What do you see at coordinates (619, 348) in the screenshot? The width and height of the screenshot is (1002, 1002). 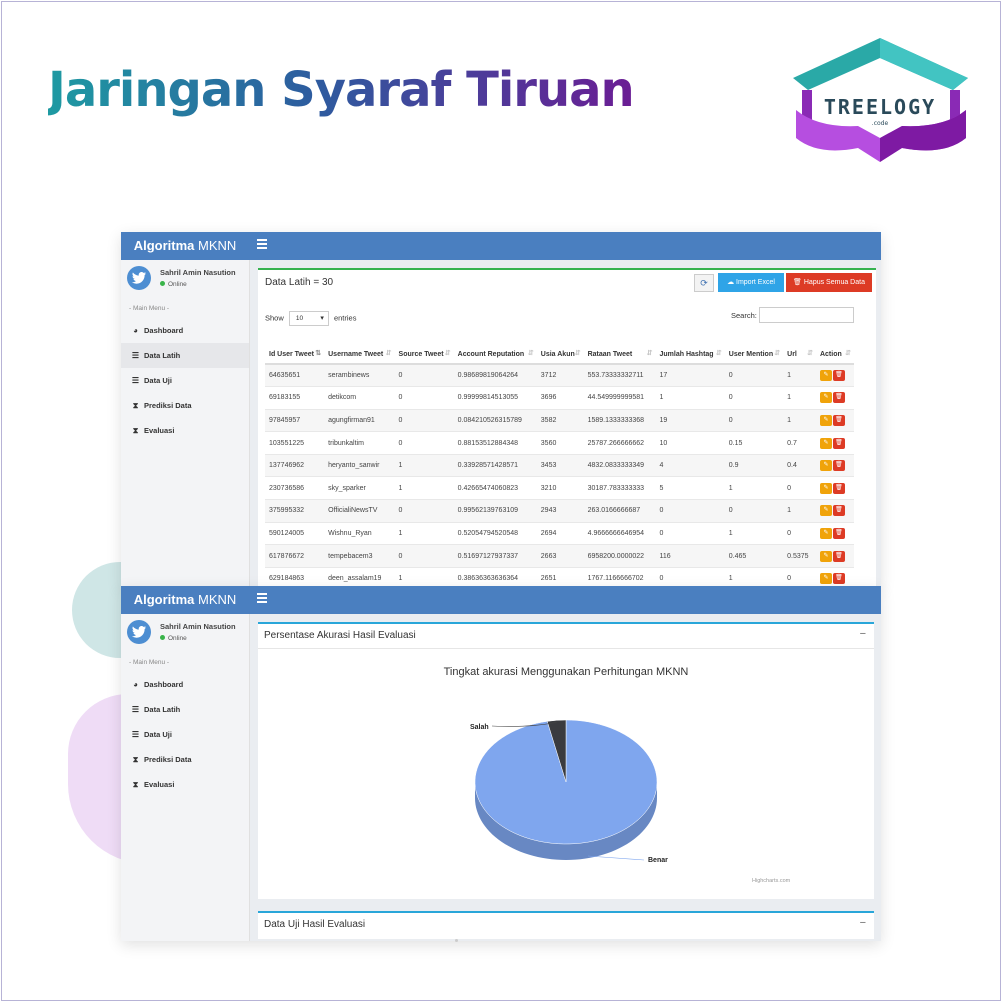 I see `column-header: Rataan Tweet ⇵` at bounding box center [619, 348].